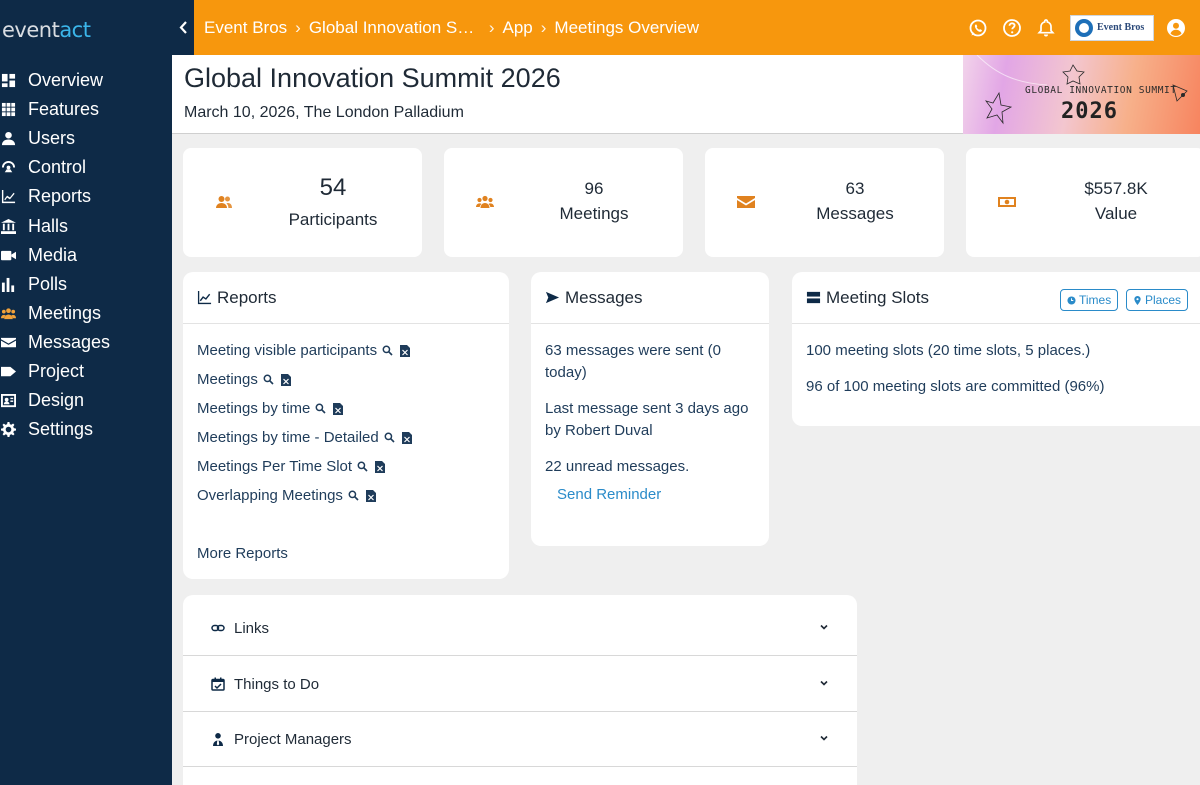  What do you see at coordinates (277, 684) in the screenshot?
I see `accordion-label: Things to Do` at bounding box center [277, 684].